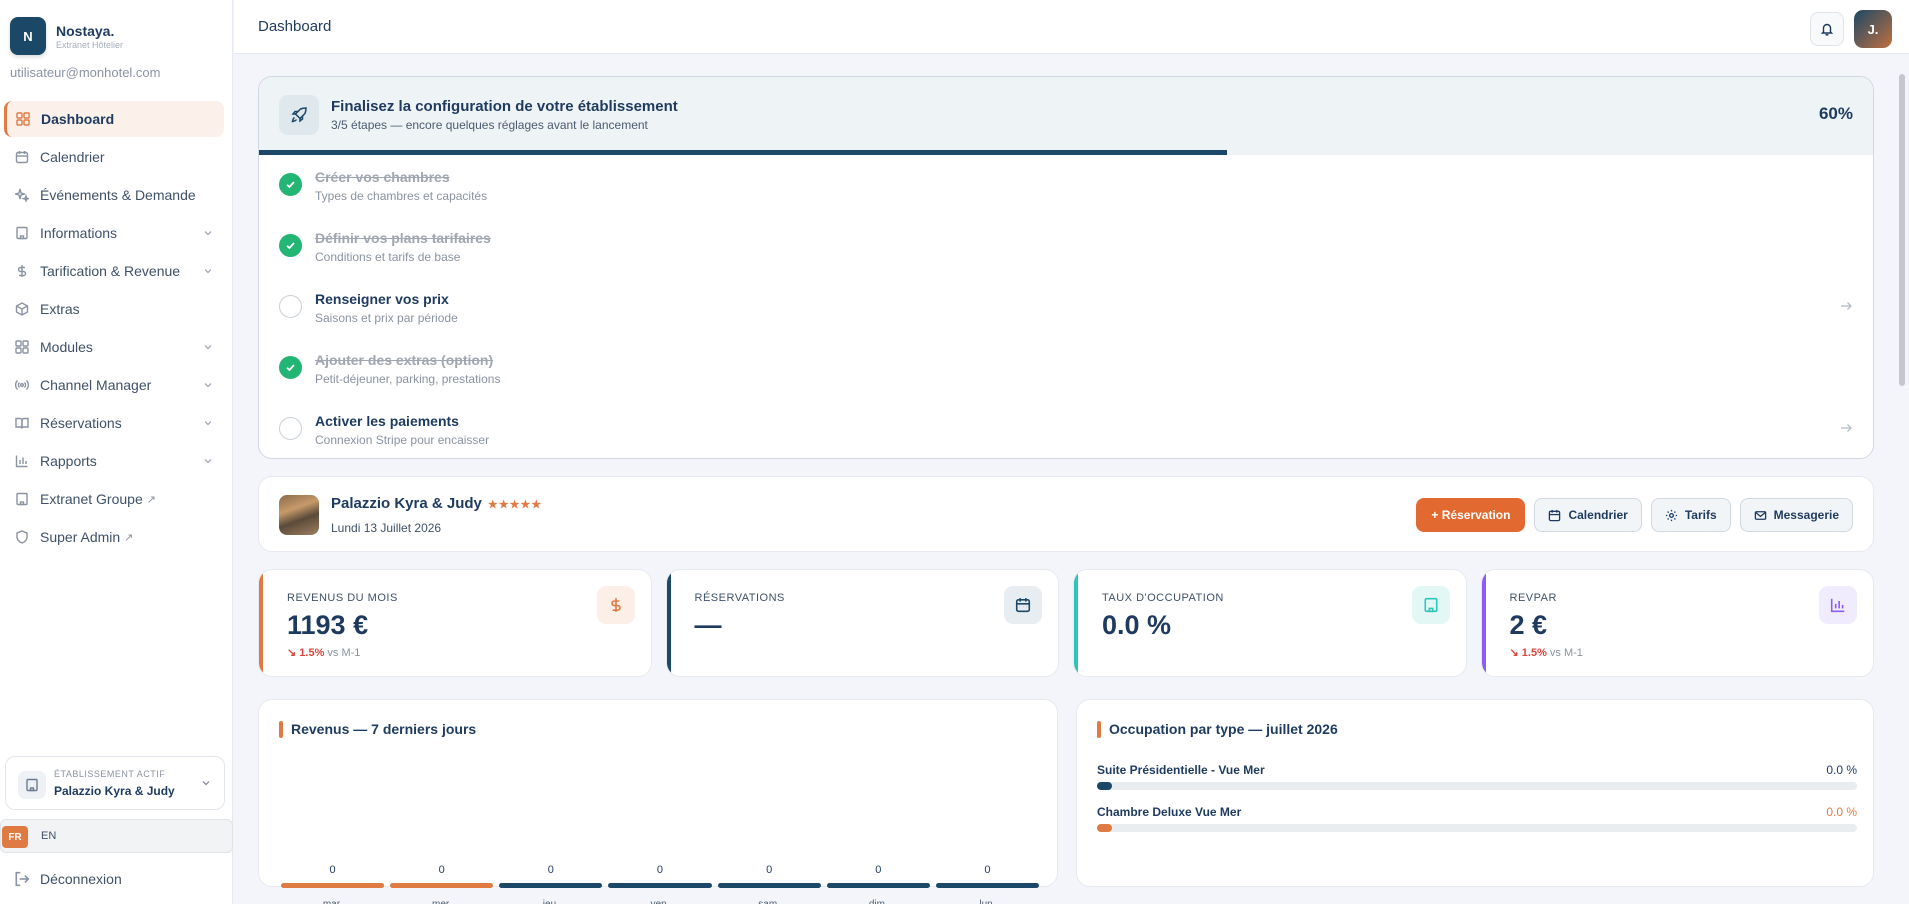 This screenshot has height=904, width=1909. What do you see at coordinates (79, 233) in the screenshot?
I see `sidebar-item-label: Informations` at bounding box center [79, 233].